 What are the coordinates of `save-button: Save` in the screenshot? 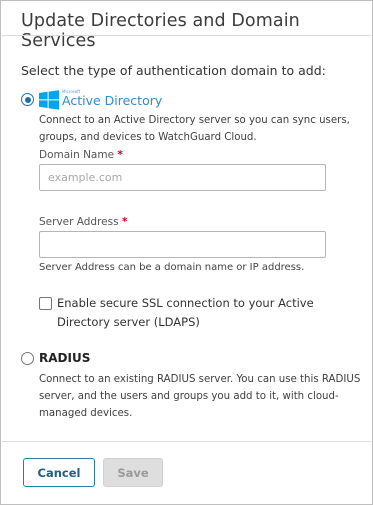 It's located at (133, 472).